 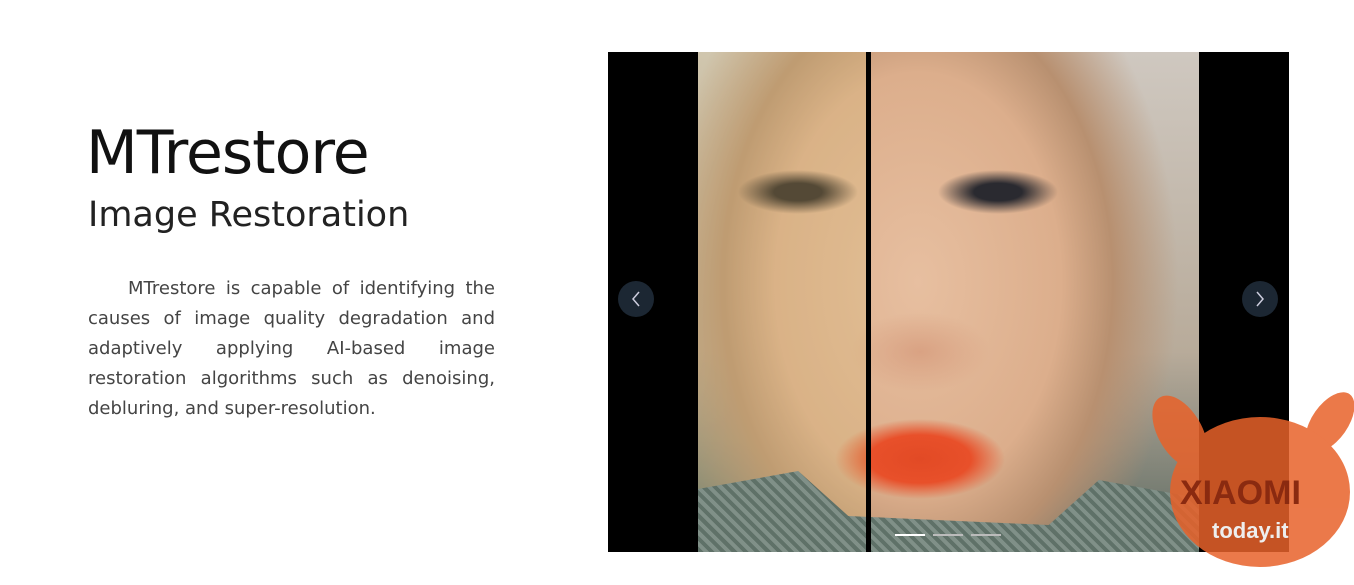 I want to click on chevron-left-icon, so click(x=636, y=299).